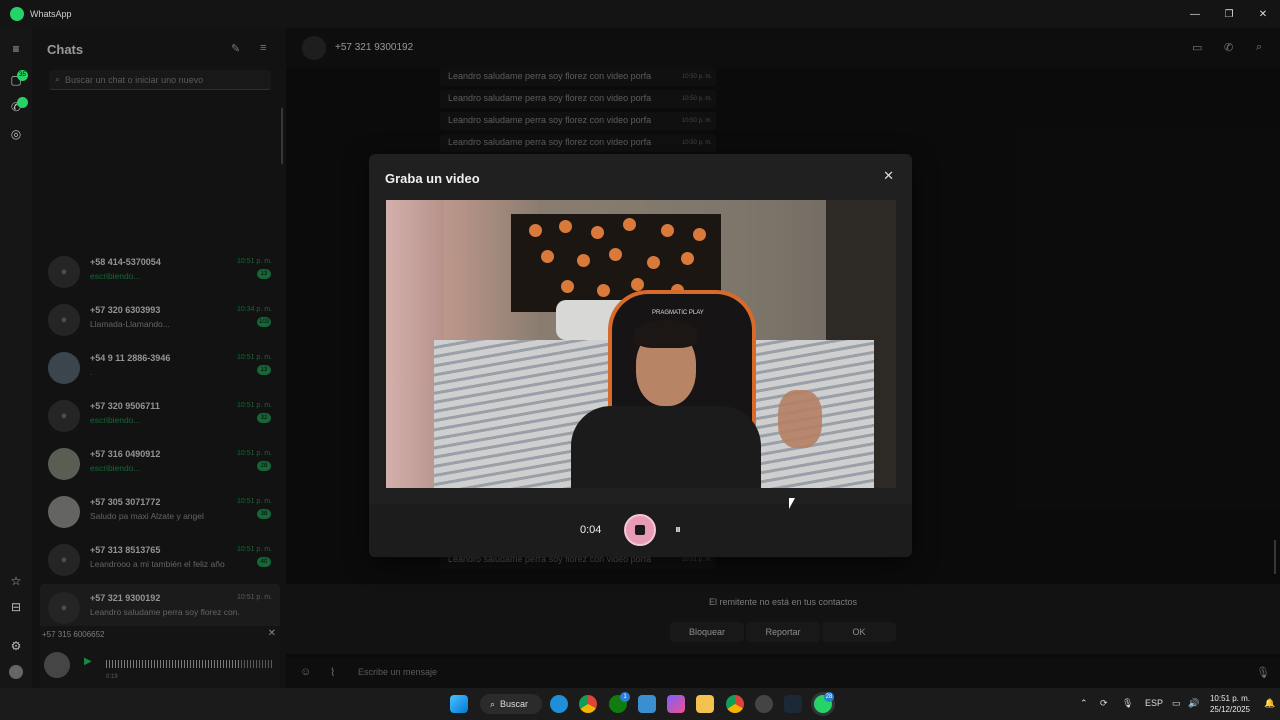 This screenshot has width=1280, height=720. Describe the element at coordinates (432, 178) in the screenshot. I see `dialog-title: Graba un video` at that location.